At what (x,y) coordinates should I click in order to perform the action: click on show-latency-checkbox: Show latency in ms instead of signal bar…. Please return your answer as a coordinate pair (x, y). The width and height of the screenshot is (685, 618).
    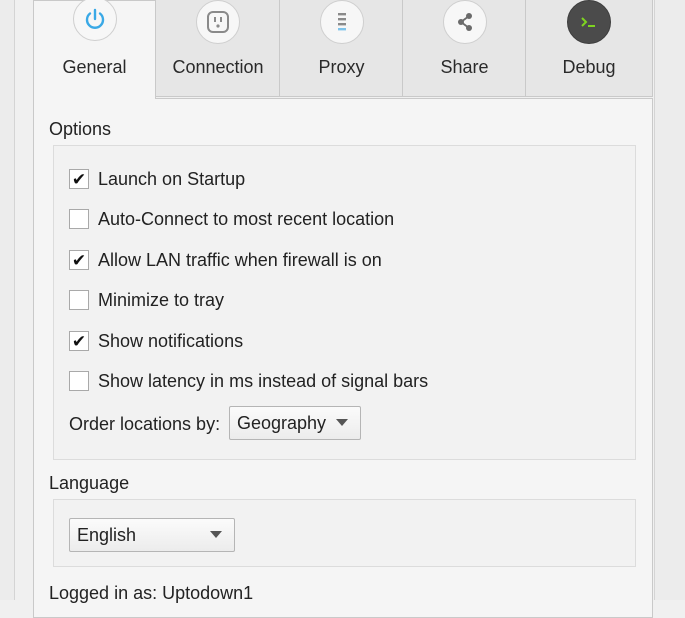
    Looking at the image, I should click on (248, 381).